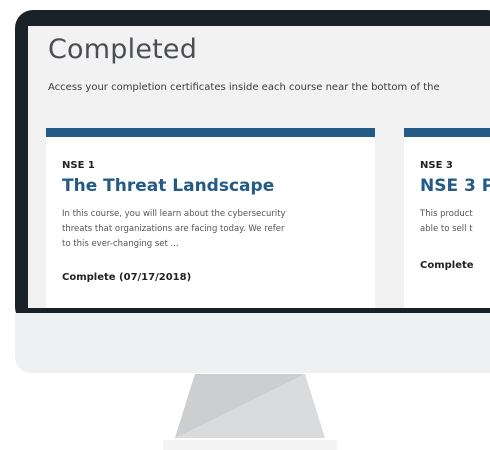  Describe the element at coordinates (447, 265) in the screenshot. I see `completion-status: Complete` at that location.